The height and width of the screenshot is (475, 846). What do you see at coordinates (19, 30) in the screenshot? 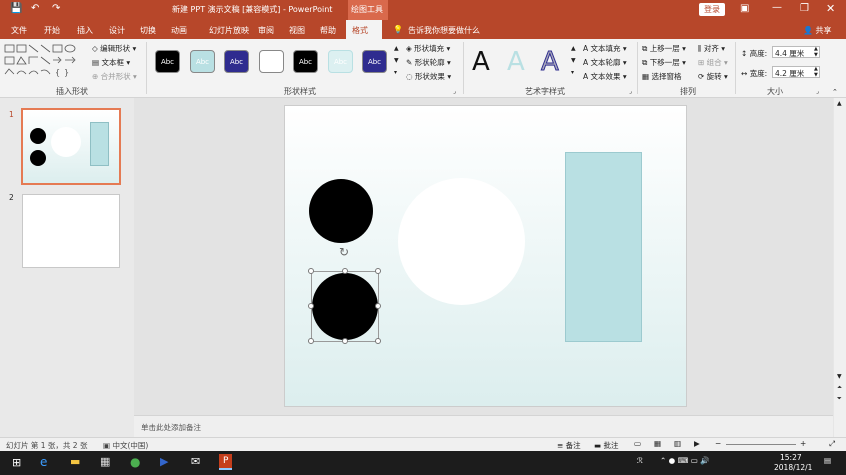
I see `tab-file: 文件` at bounding box center [19, 30].